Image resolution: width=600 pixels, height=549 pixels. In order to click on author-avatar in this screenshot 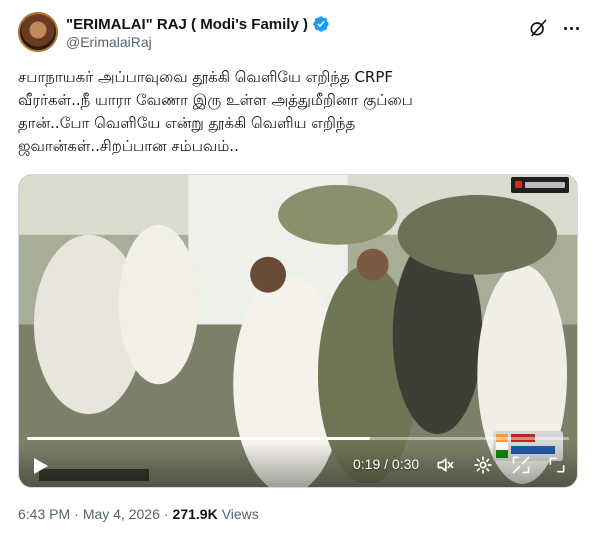, I will do `click(38, 32)`.